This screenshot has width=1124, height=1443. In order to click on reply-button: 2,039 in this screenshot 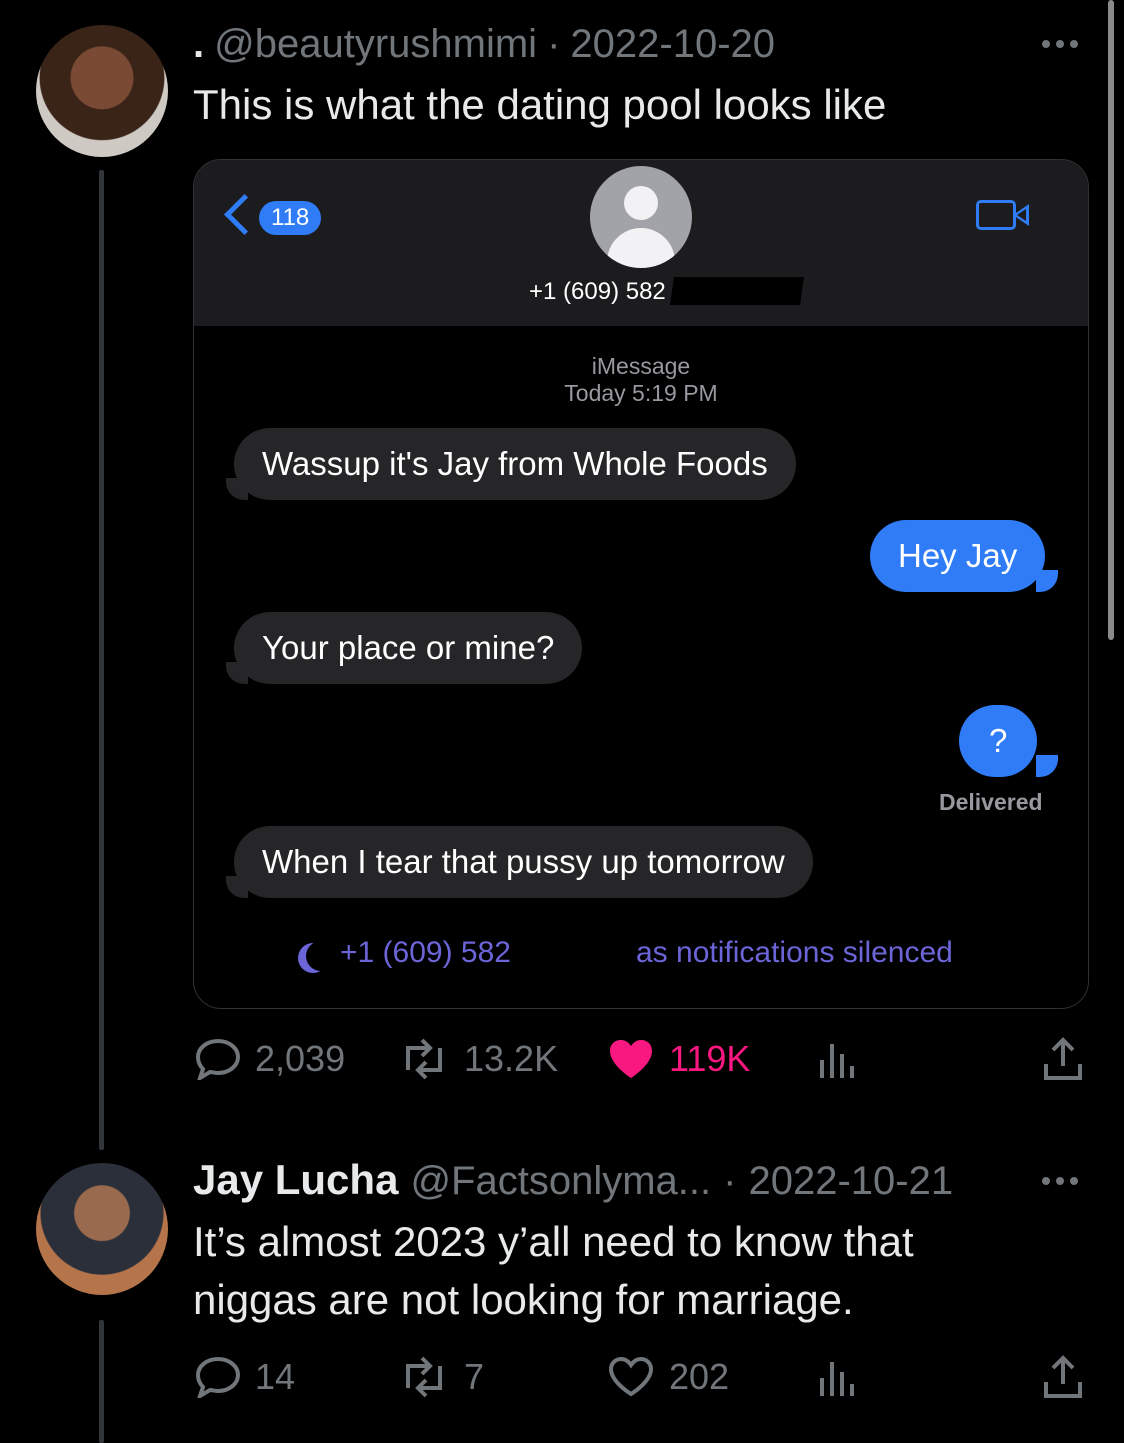, I will do `click(270, 1059)`.